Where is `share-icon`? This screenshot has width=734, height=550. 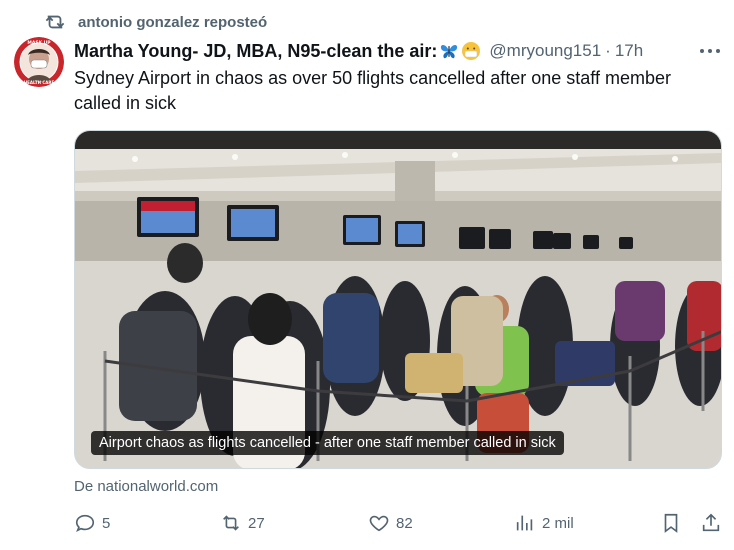 share-icon is located at coordinates (711, 523).